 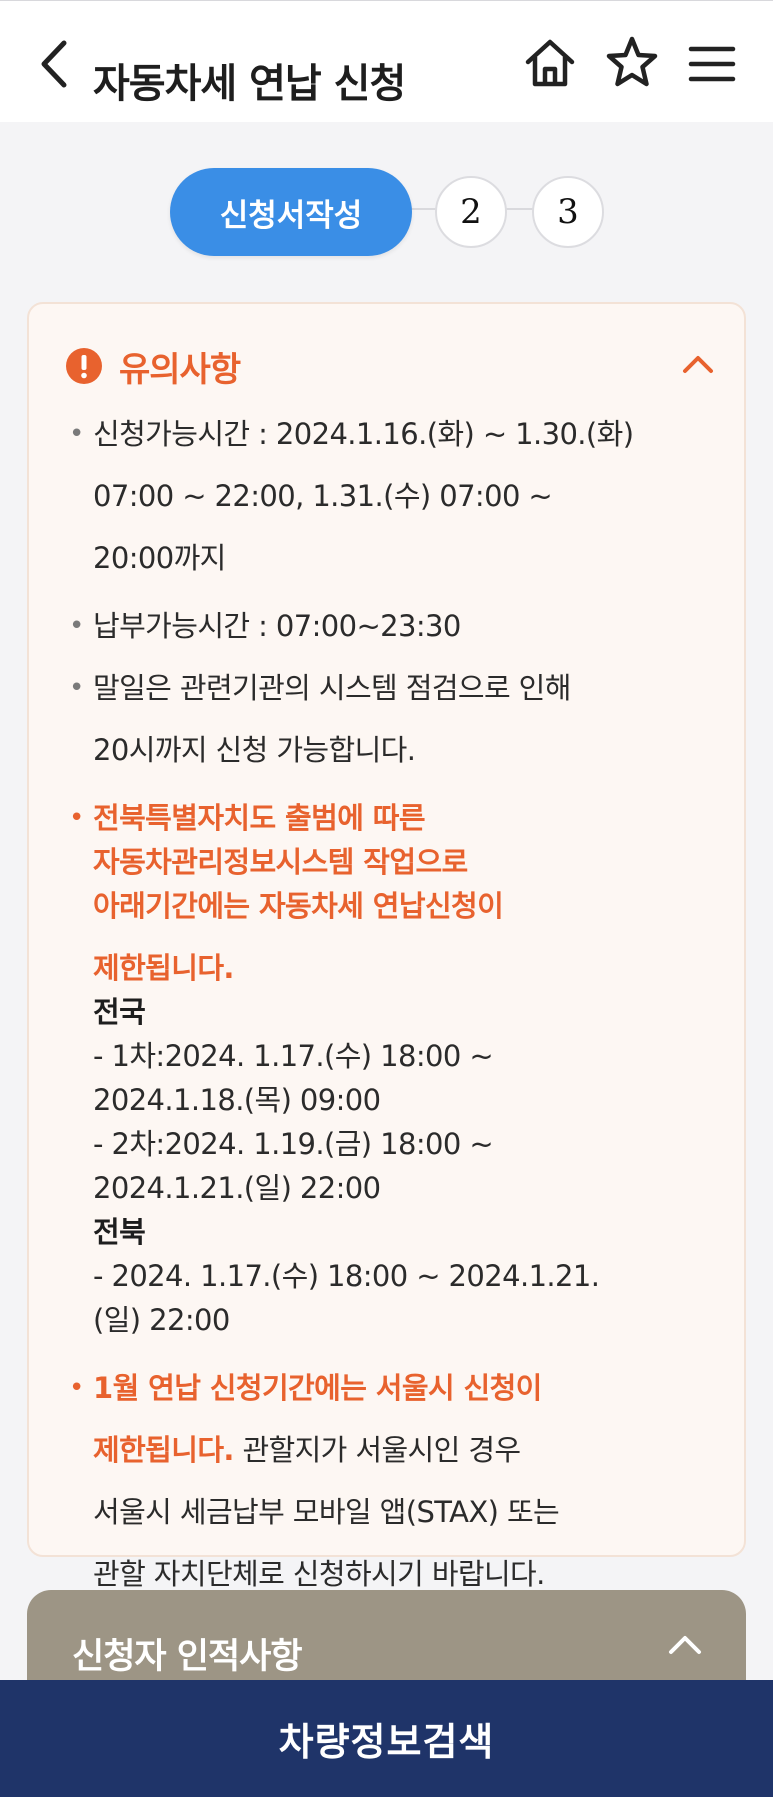 I want to click on favorite-button, so click(x=632, y=63).